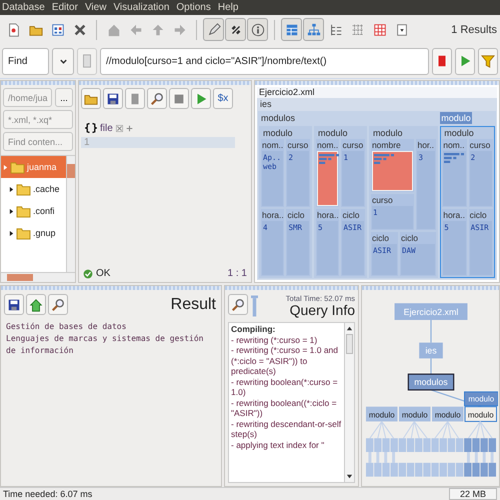 This screenshot has height=500, width=500. What do you see at coordinates (386, 145) in the screenshot?
I see `node-label: nombre` at bounding box center [386, 145].